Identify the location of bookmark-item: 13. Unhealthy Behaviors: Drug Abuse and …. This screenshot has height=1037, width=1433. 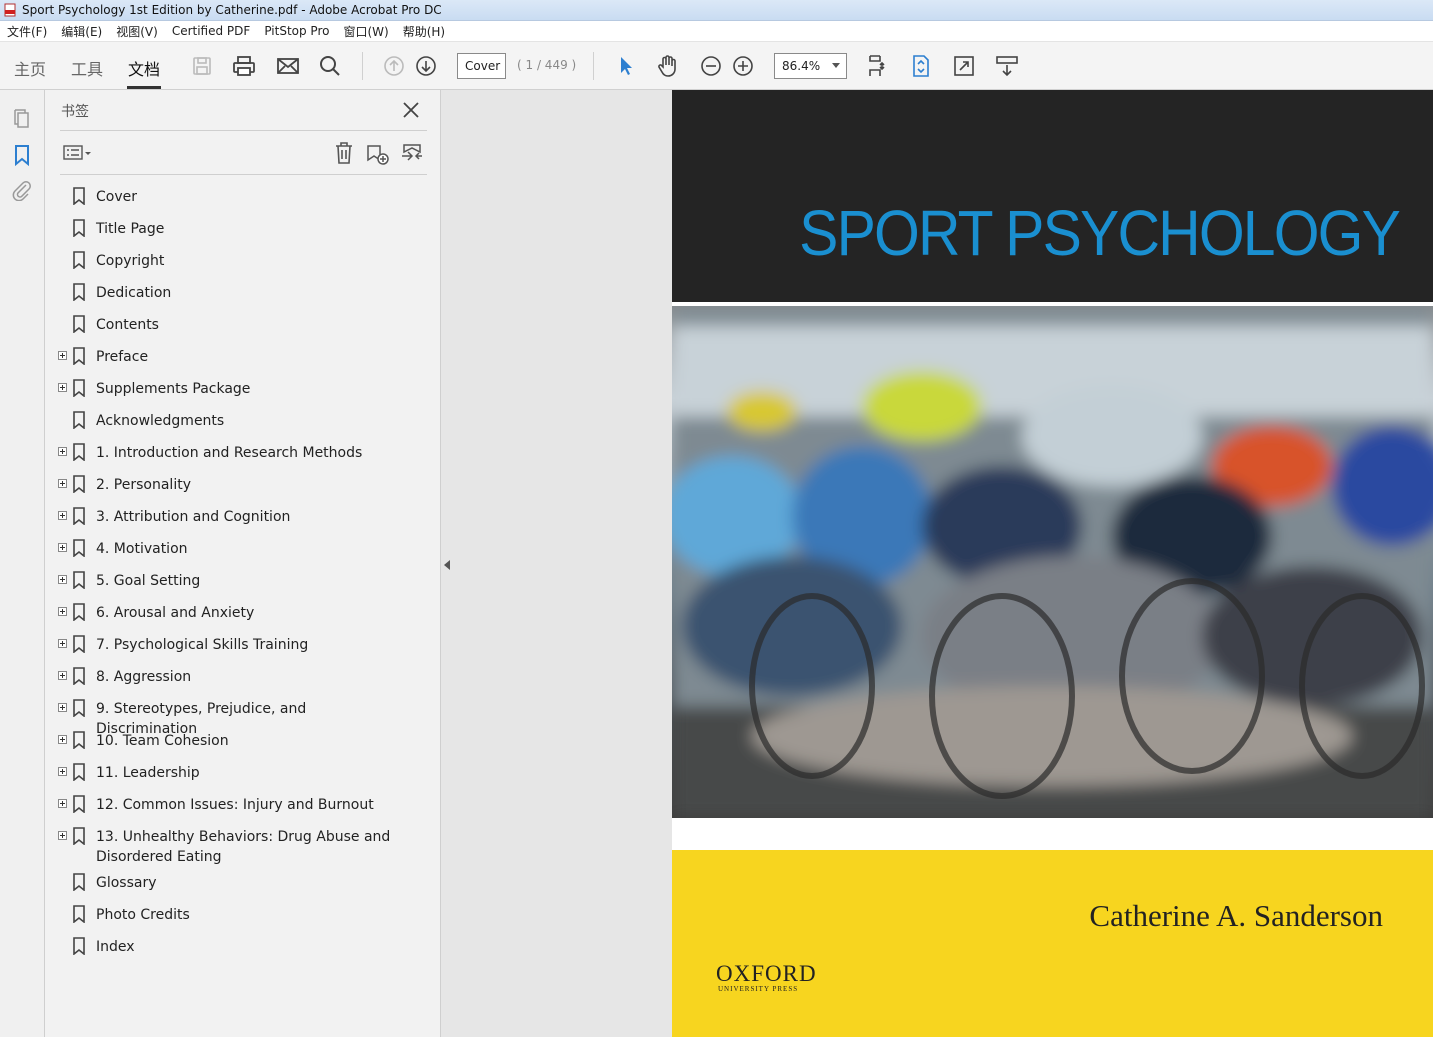
(243, 849).